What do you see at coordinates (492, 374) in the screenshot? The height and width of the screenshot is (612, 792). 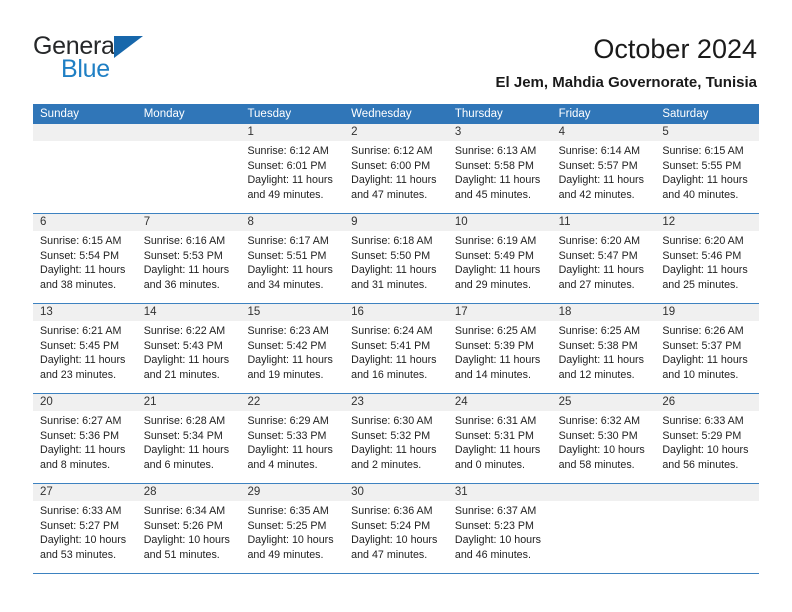 I see `daylight-text-cont: and 14 minutes.` at bounding box center [492, 374].